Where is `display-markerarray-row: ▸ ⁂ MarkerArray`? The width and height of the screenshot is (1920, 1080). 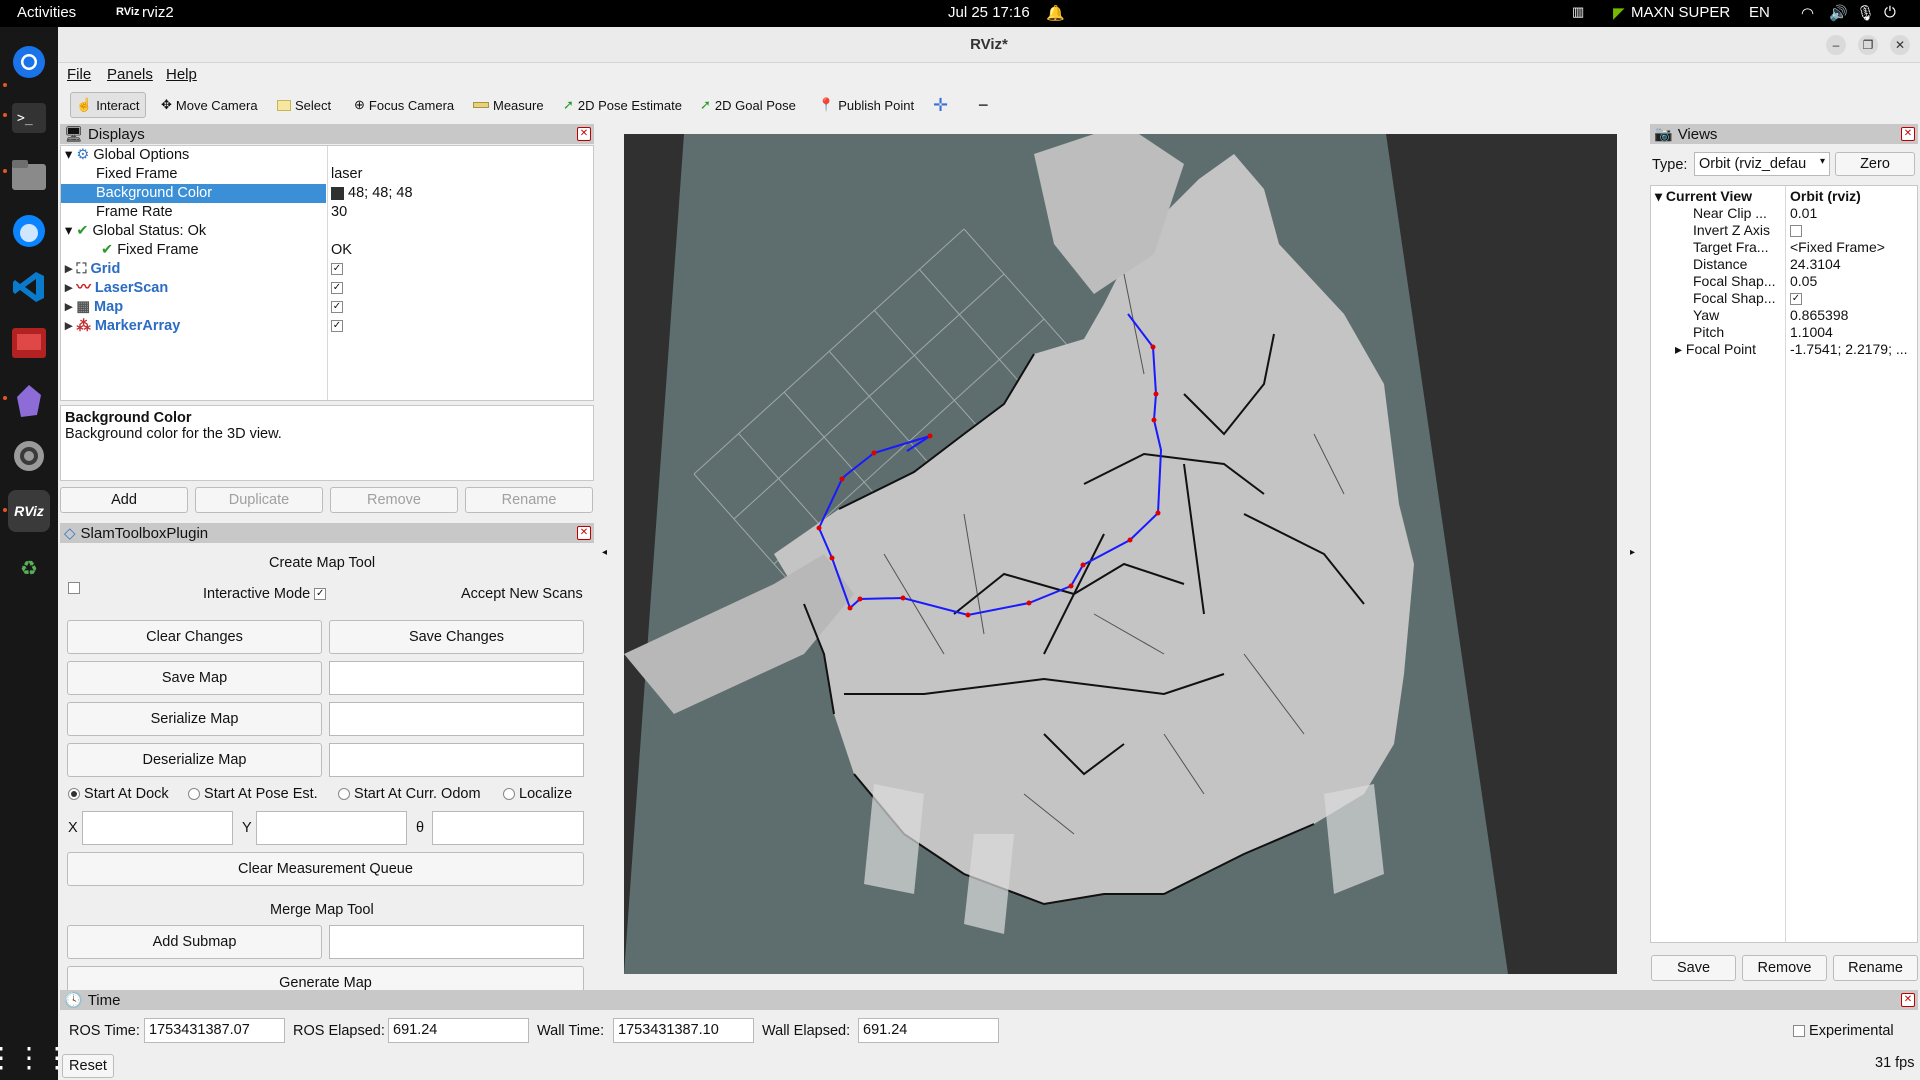 display-markerarray-row: ▸ ⁂ MarkerArray is located at coordinates (122, 326).